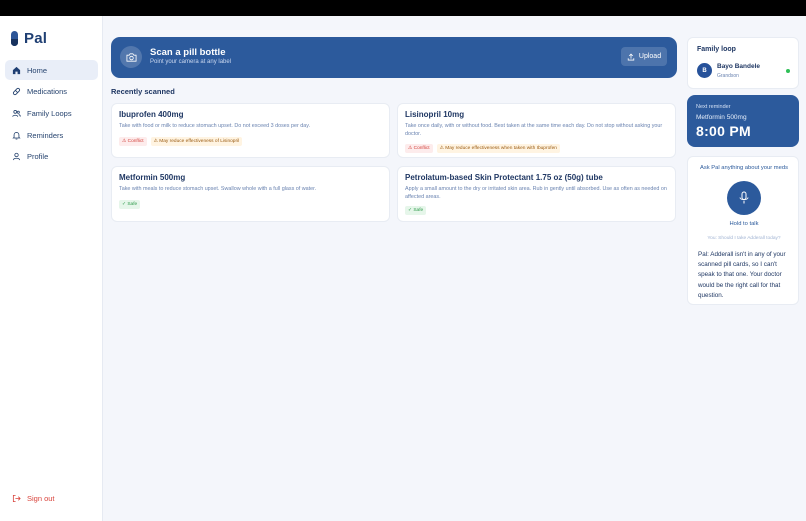  I want to click on card-title: Metformin 500mg, so click(152, 177).